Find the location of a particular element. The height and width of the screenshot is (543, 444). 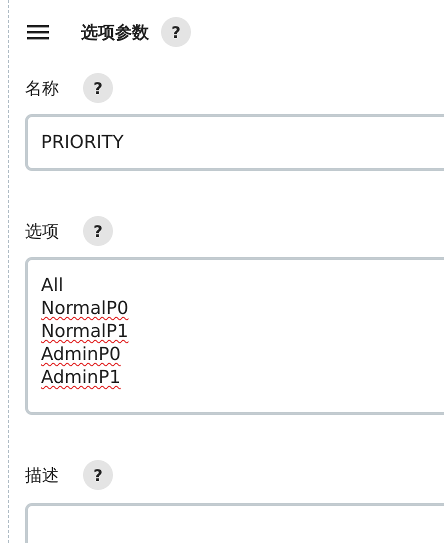

field-label: 描述 is located at coordinates (42, 475).